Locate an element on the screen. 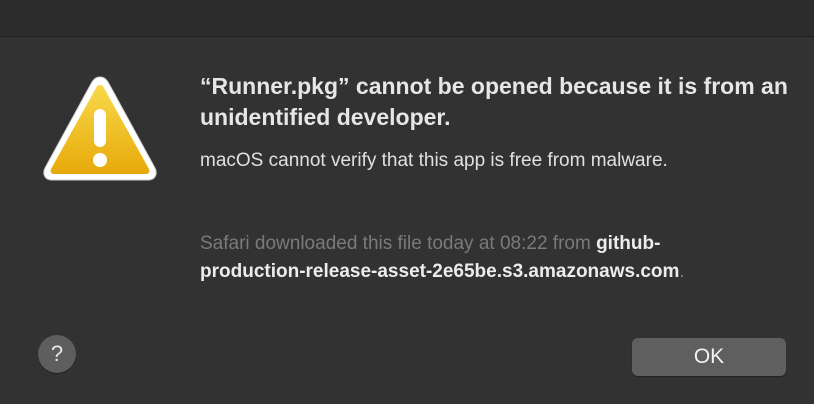  window-top-bar is located at coordinates (407, 18).